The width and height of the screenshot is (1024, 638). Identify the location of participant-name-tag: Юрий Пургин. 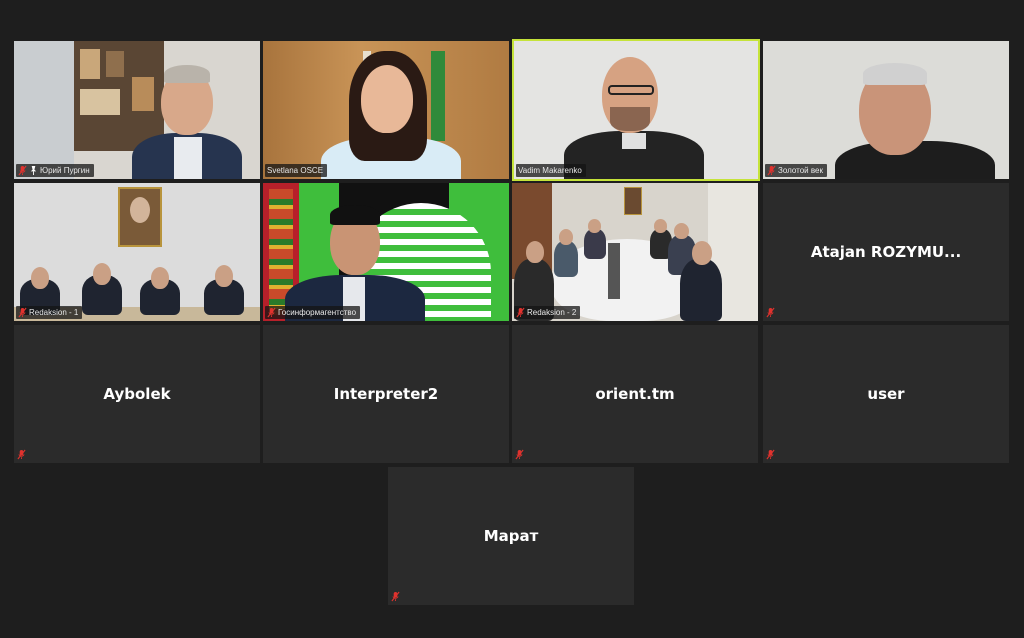
(55, 170).